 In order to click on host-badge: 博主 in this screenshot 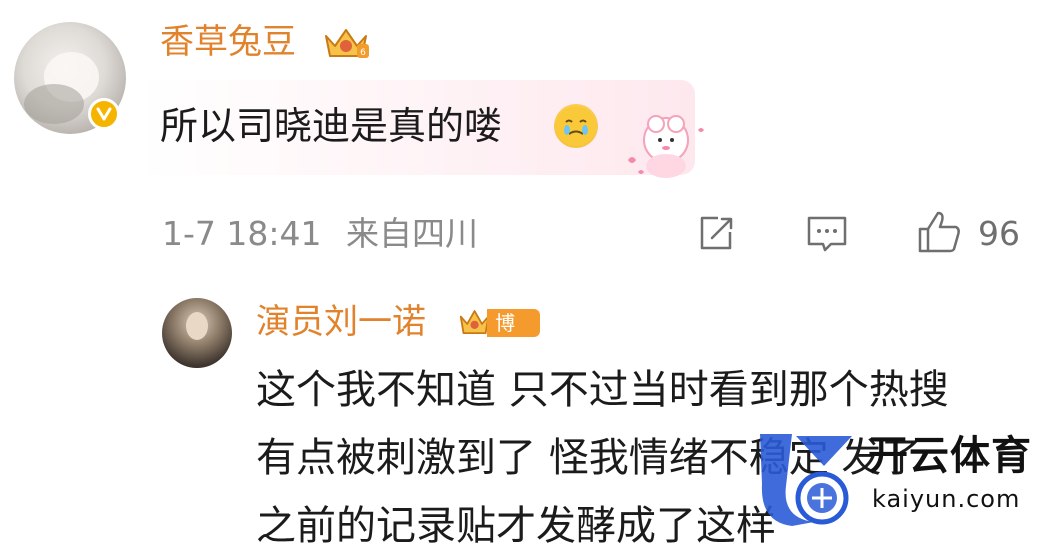, I will do `click(499, 334)`.